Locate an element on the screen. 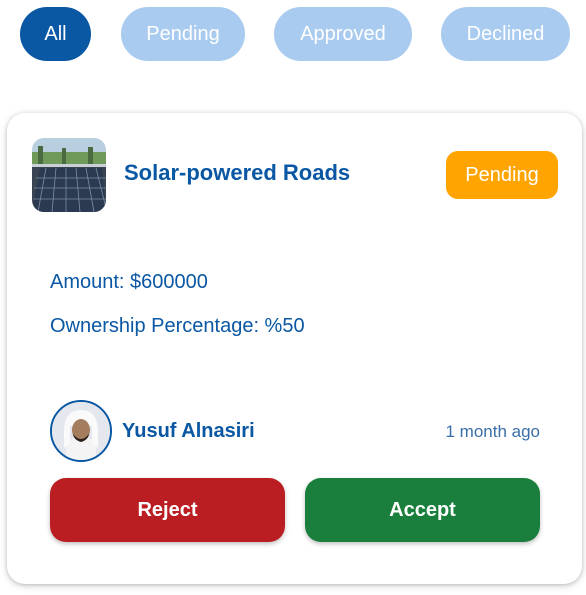 The width and height of the screenshot is (586, 595). filter-declined-chip: Declined is located at coordinates (505, 34).